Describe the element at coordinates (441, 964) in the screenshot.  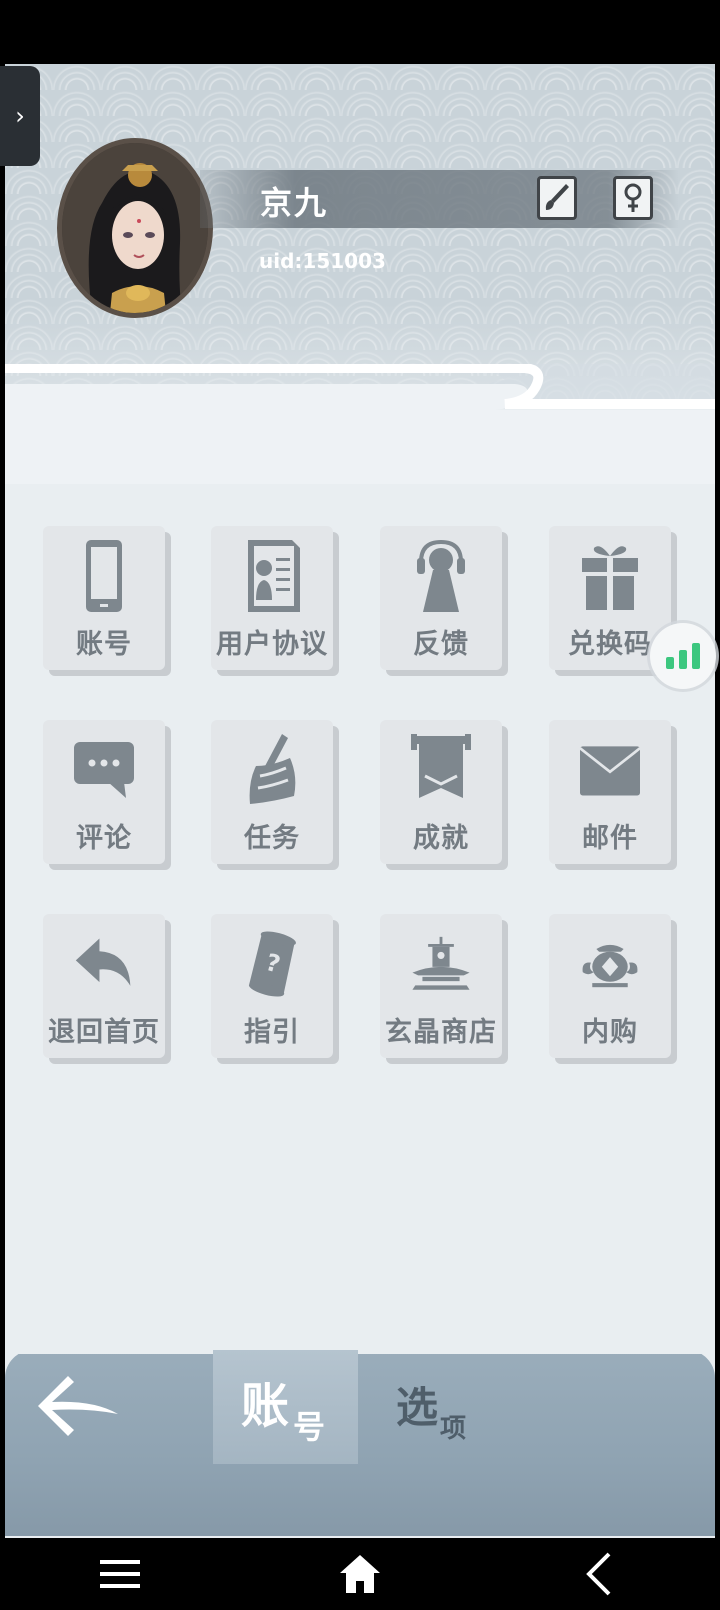
I see `pavilion-icon` at that location.